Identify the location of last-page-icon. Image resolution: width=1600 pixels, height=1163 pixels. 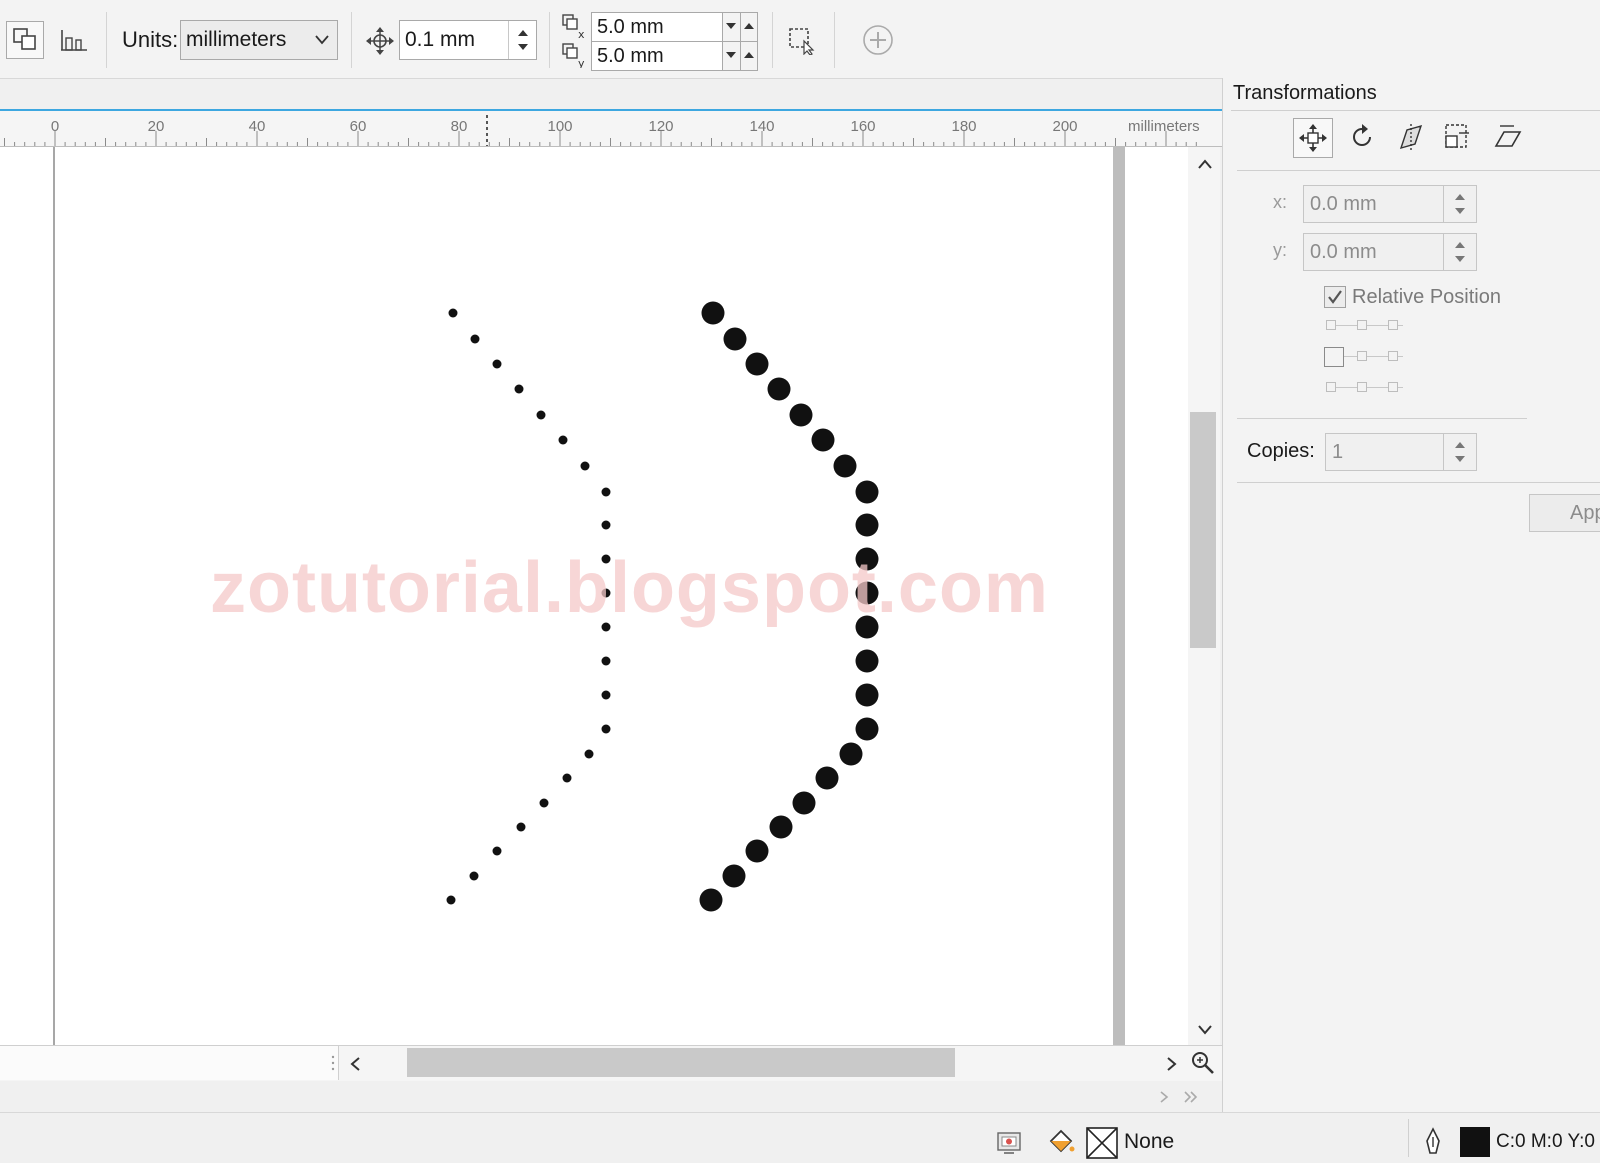
(1191, 1097).